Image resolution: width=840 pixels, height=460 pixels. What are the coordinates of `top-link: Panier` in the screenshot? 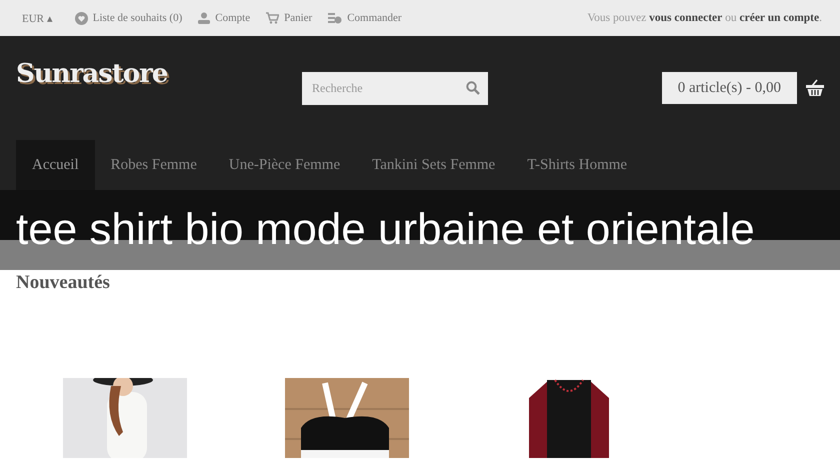 It's located at (289, 18).